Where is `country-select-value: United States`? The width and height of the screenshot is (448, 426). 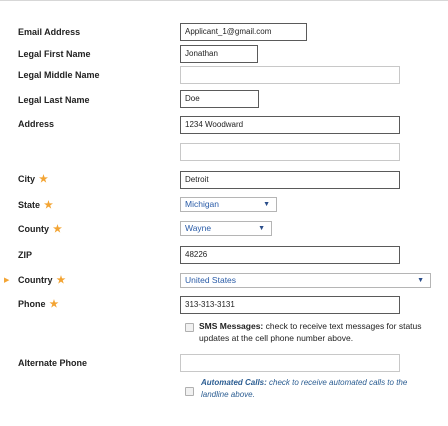
country-select-value: United States is located at coordinates (211, 280).